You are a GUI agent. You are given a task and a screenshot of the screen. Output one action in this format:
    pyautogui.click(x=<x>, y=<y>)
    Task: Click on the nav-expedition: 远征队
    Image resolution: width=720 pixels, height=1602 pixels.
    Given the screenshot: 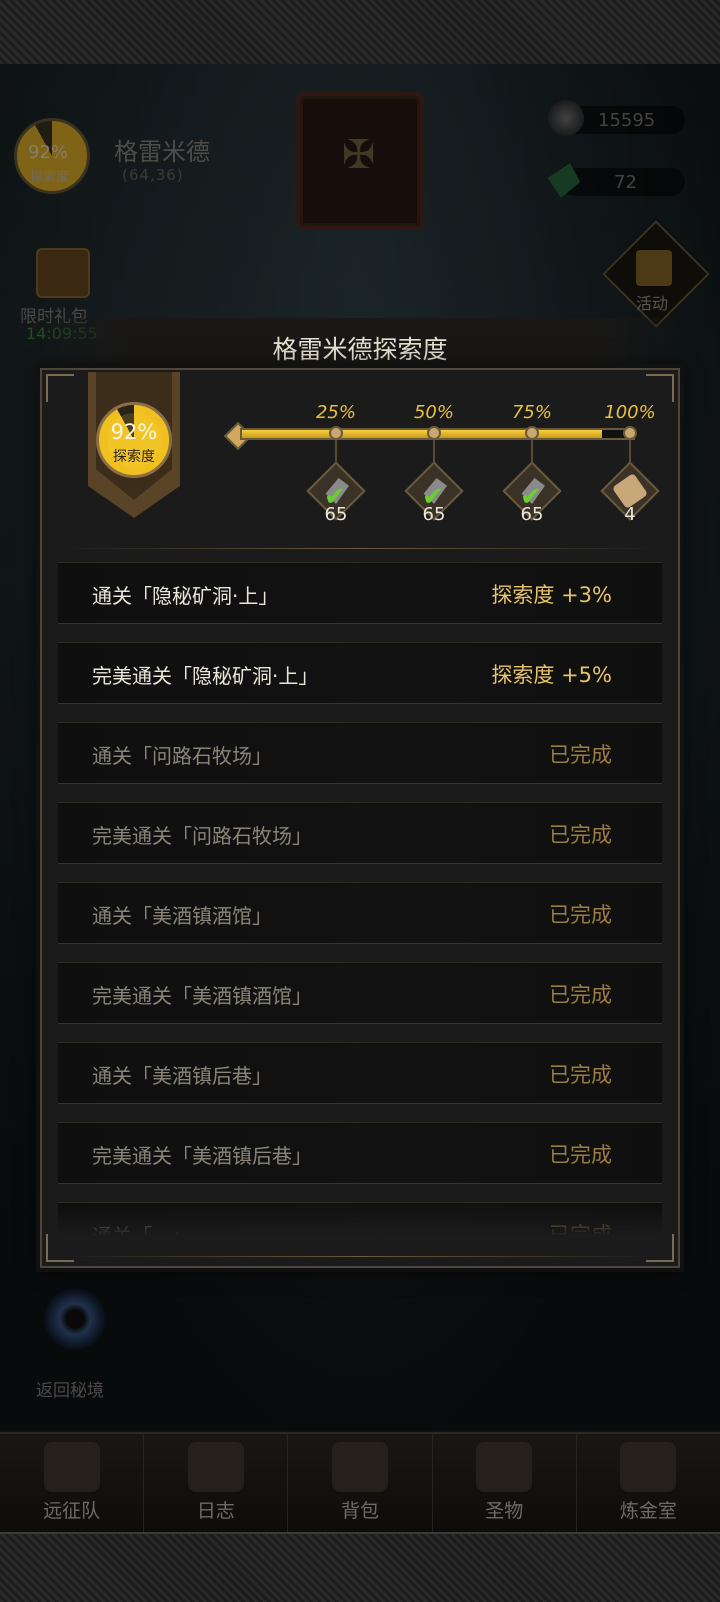 What is the action you would take?
    pyautogui.click(x=72, y=1484)
    